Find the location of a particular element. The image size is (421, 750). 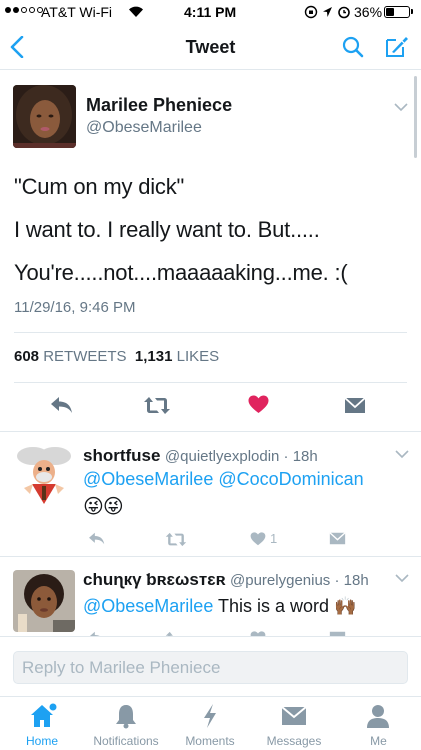

scrollbar is located at coordinates (415, 117).